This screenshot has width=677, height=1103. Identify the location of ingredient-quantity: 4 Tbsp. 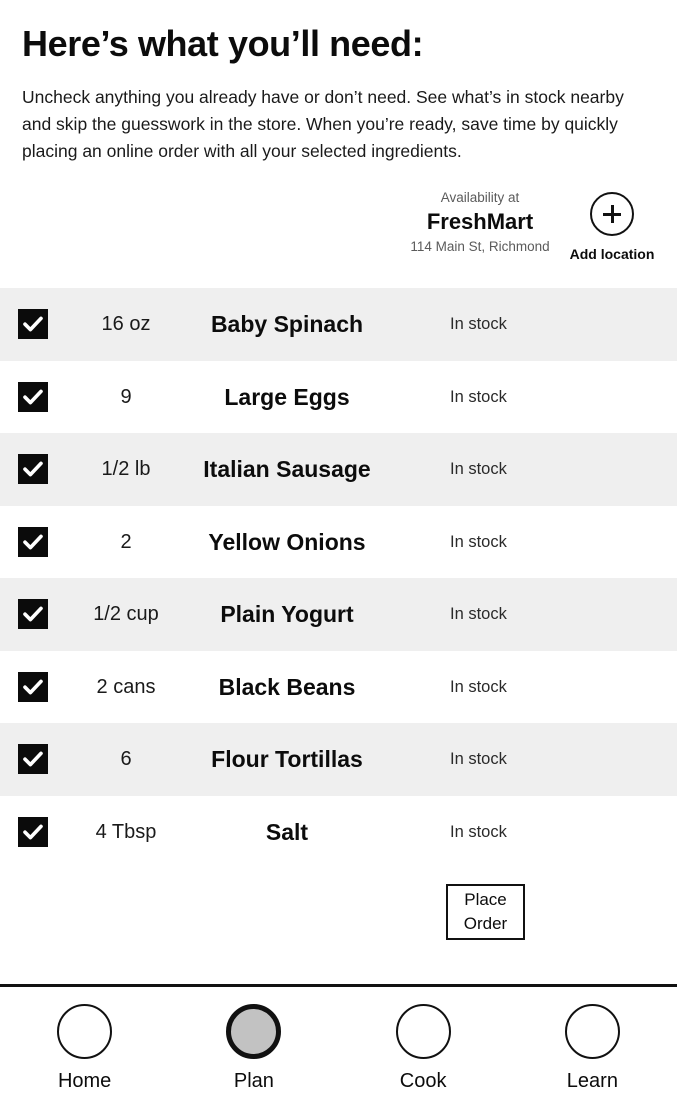
(126, 831).